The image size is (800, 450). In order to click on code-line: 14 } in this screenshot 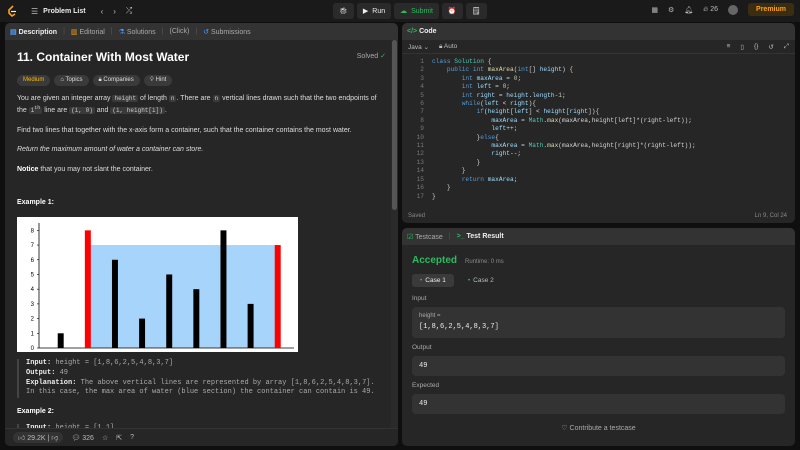, I will do `click(598, 171)`.